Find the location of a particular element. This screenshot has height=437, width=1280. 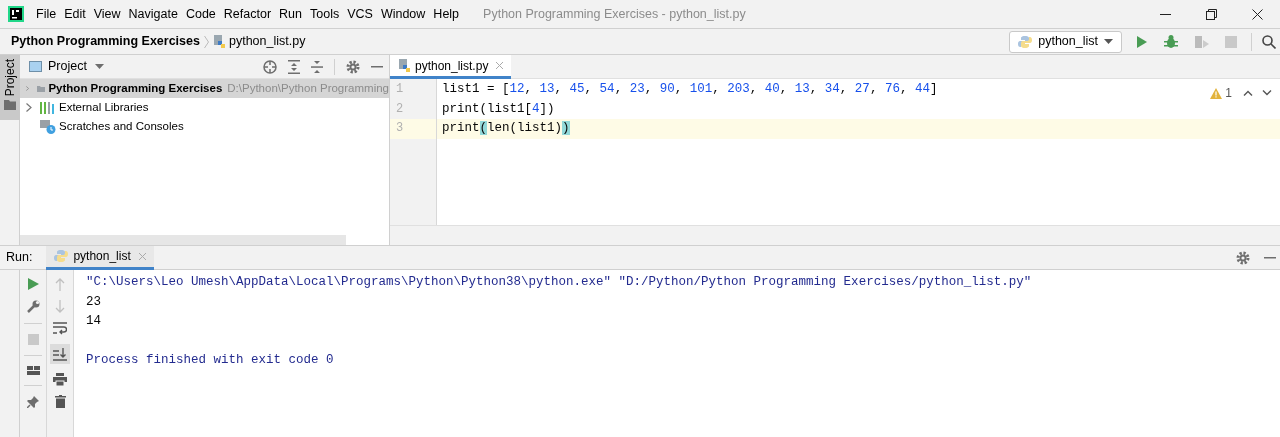

panel-title: Project is located at coordinates (67, 66).